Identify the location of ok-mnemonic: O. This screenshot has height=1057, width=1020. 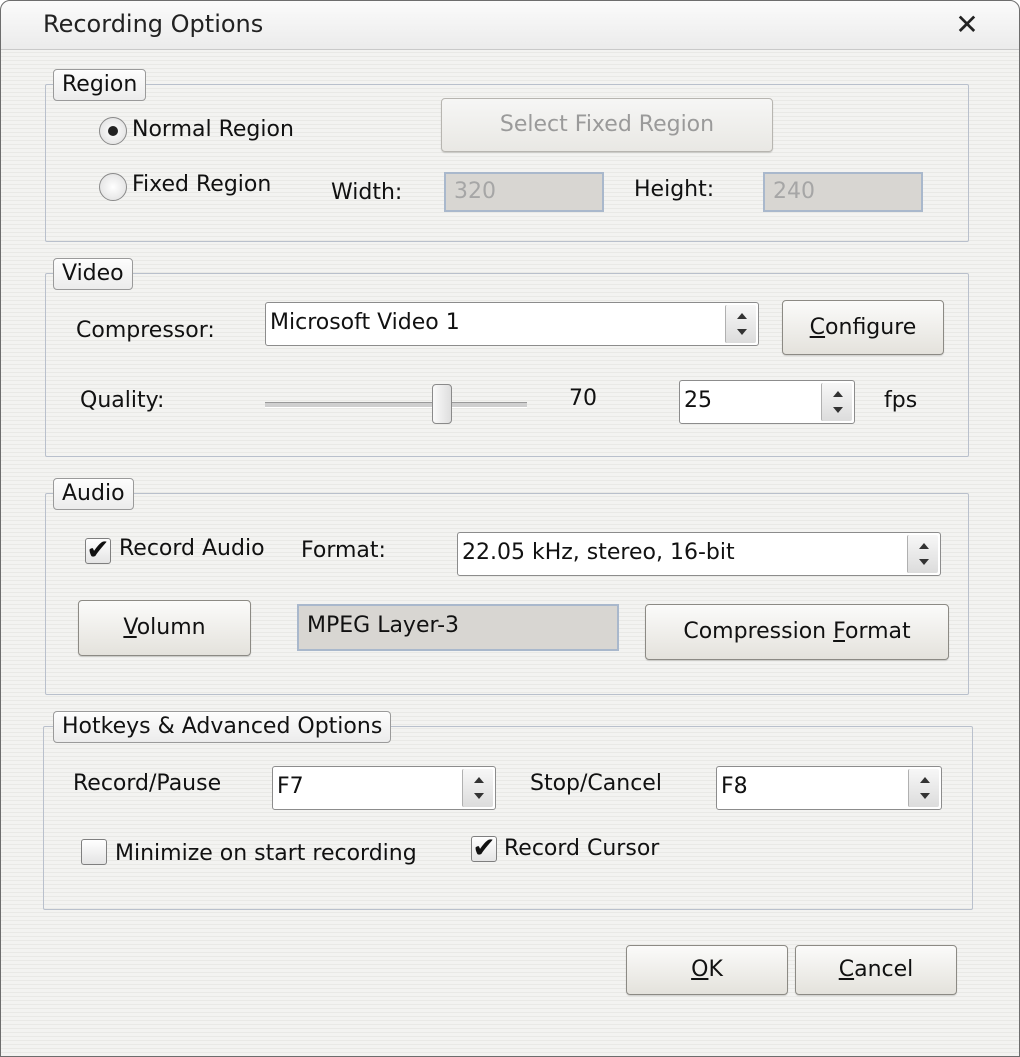
(700, 969).